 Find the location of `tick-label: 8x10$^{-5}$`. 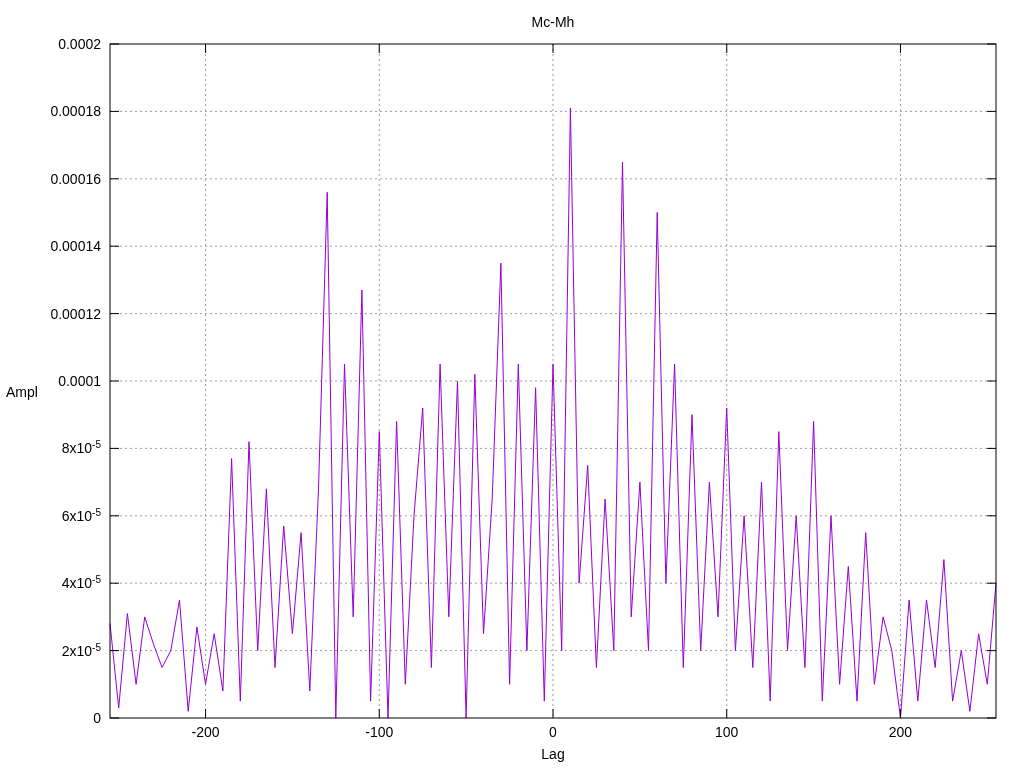

tick-label: 8x10$^{-5}$ is located at coordinates (81, 448).